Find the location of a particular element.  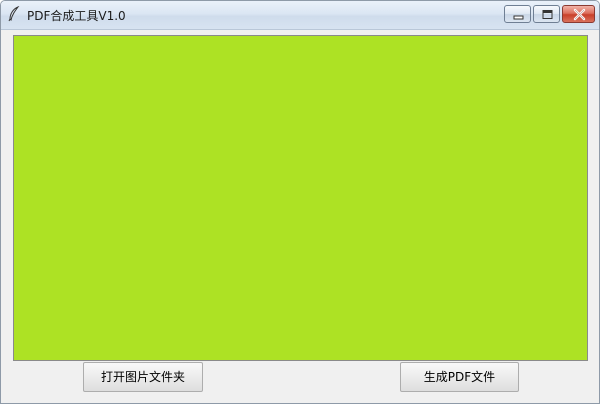

open-image-folder-button: 打开图片文件夹 is located at coordinates (143, 377).